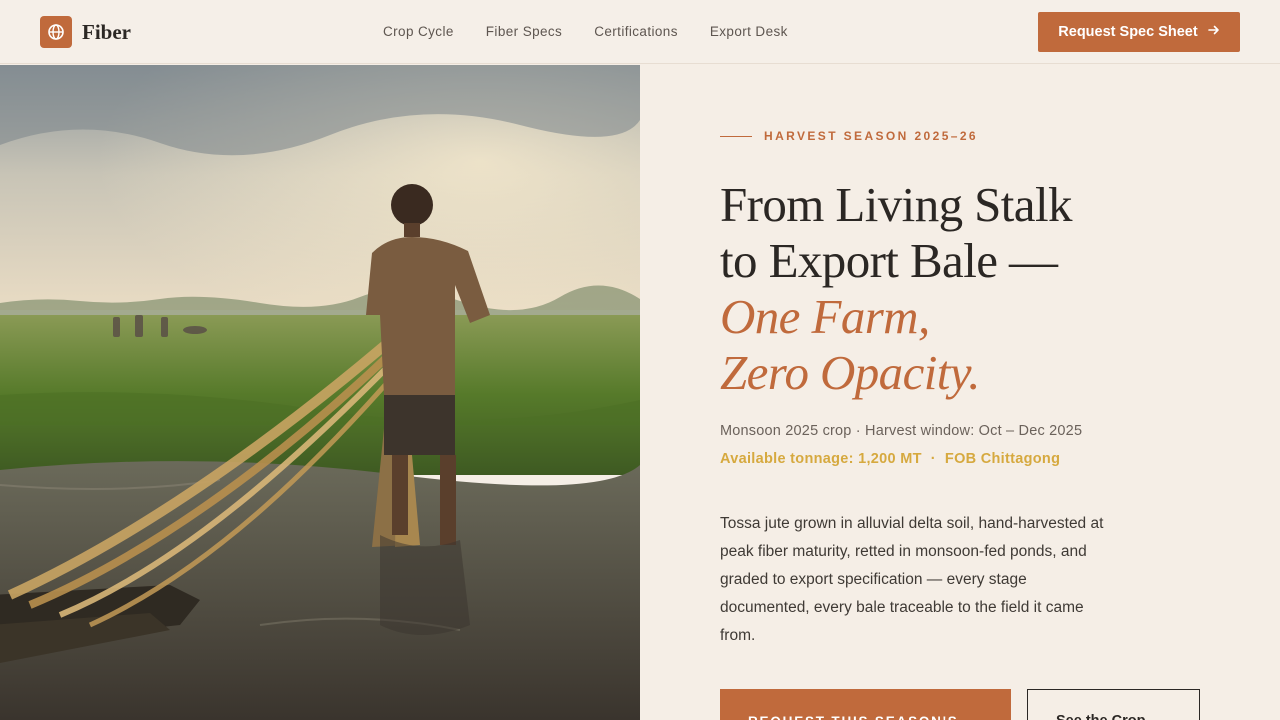 The image size is (1280, 720). Describe the element at coordinates (871, 136) in the screenshot. I see `eyebrow-text: HARVEST SEASON 2025–26` at that location.